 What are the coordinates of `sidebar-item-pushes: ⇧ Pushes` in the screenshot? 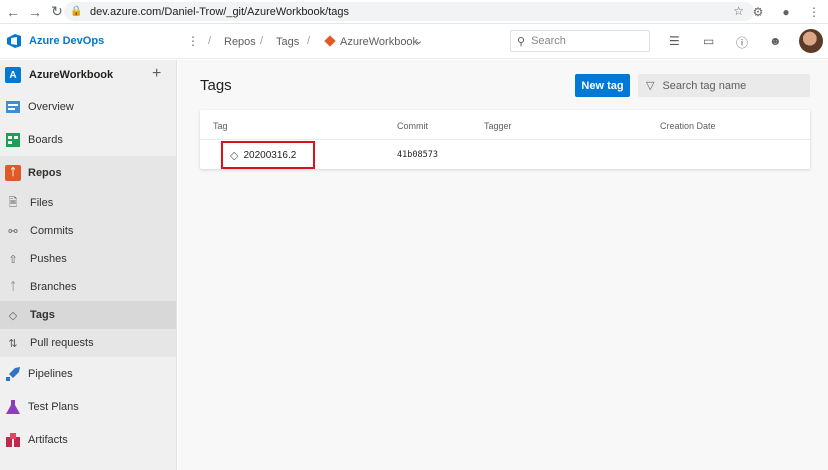 It's located at (88, 259).